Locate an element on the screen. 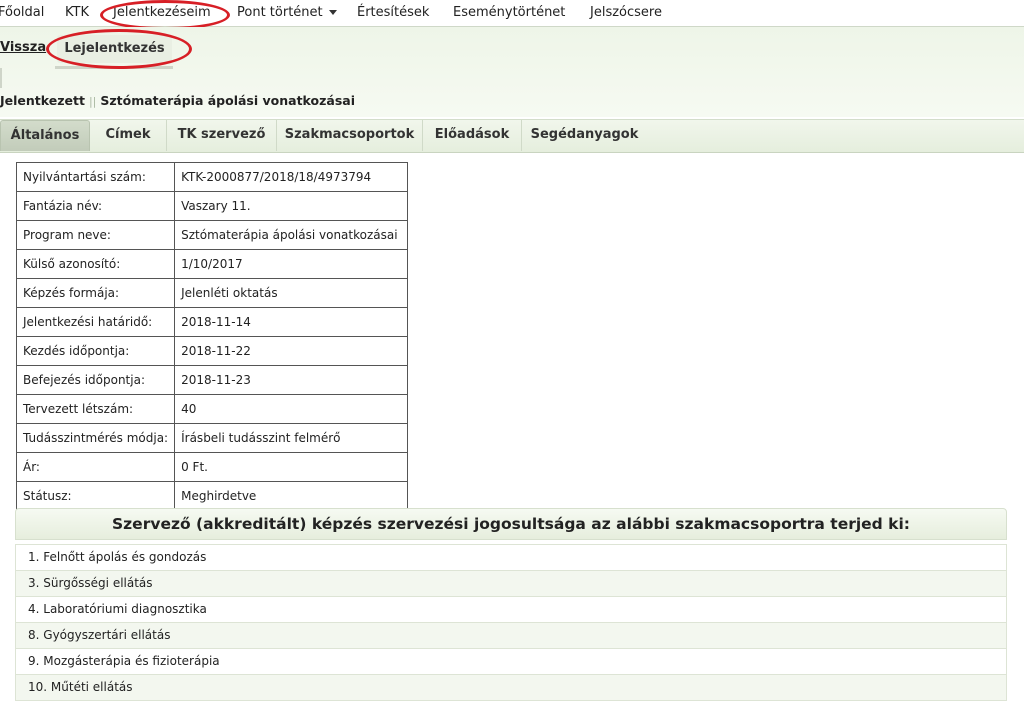 The image size is (1024, 706). list-item: 8. Gyógyszertári ellátás is located at coordinates (511, 636).